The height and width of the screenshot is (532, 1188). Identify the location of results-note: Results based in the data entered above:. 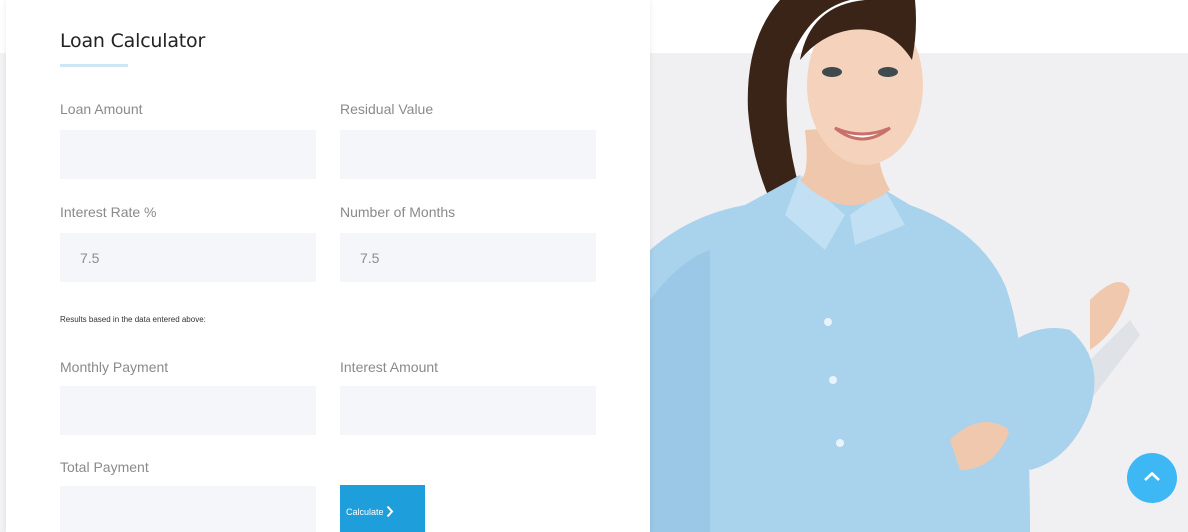
(133, 319).